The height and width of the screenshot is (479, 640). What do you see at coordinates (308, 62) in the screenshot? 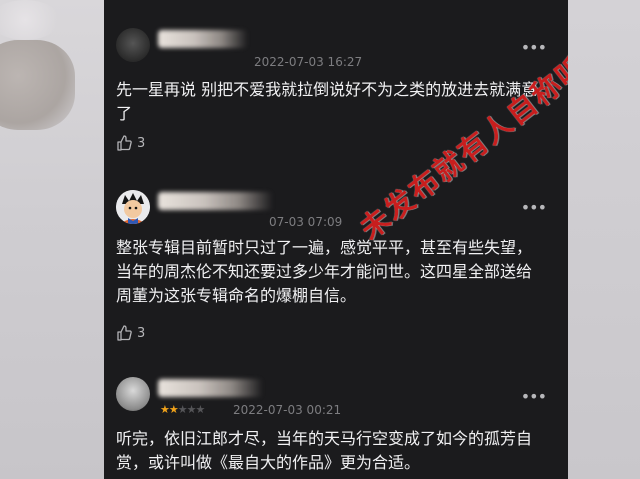
I see `comment-date: 2022-07-03 16:27` at bounding box center [308, 62].